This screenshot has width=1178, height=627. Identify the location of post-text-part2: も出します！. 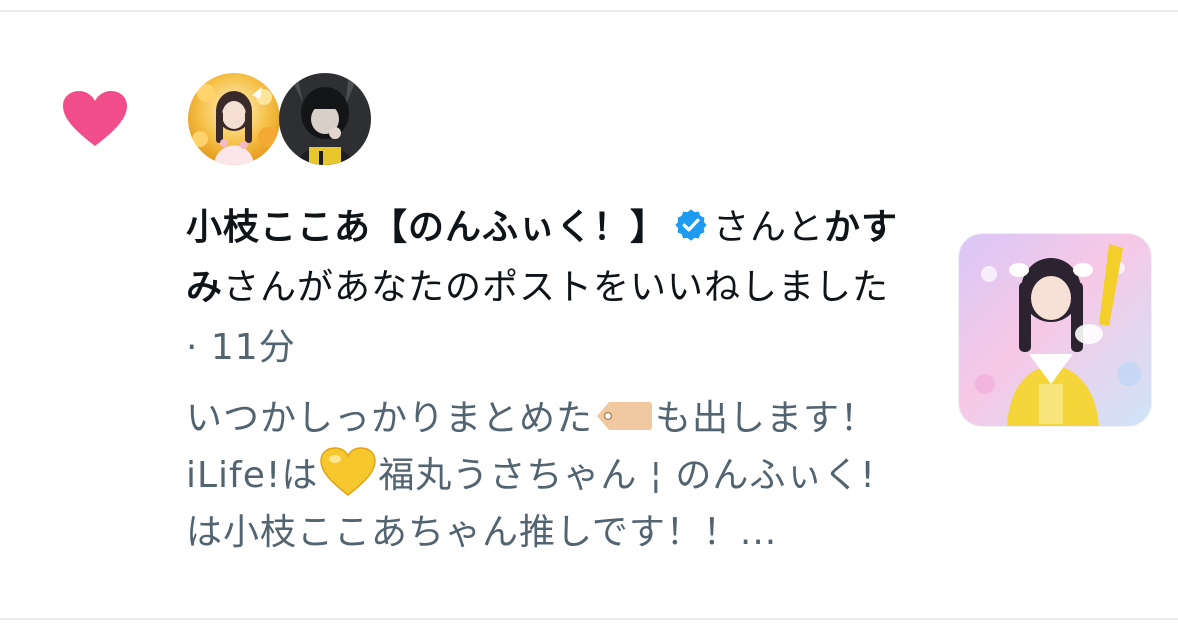
(766, 418).